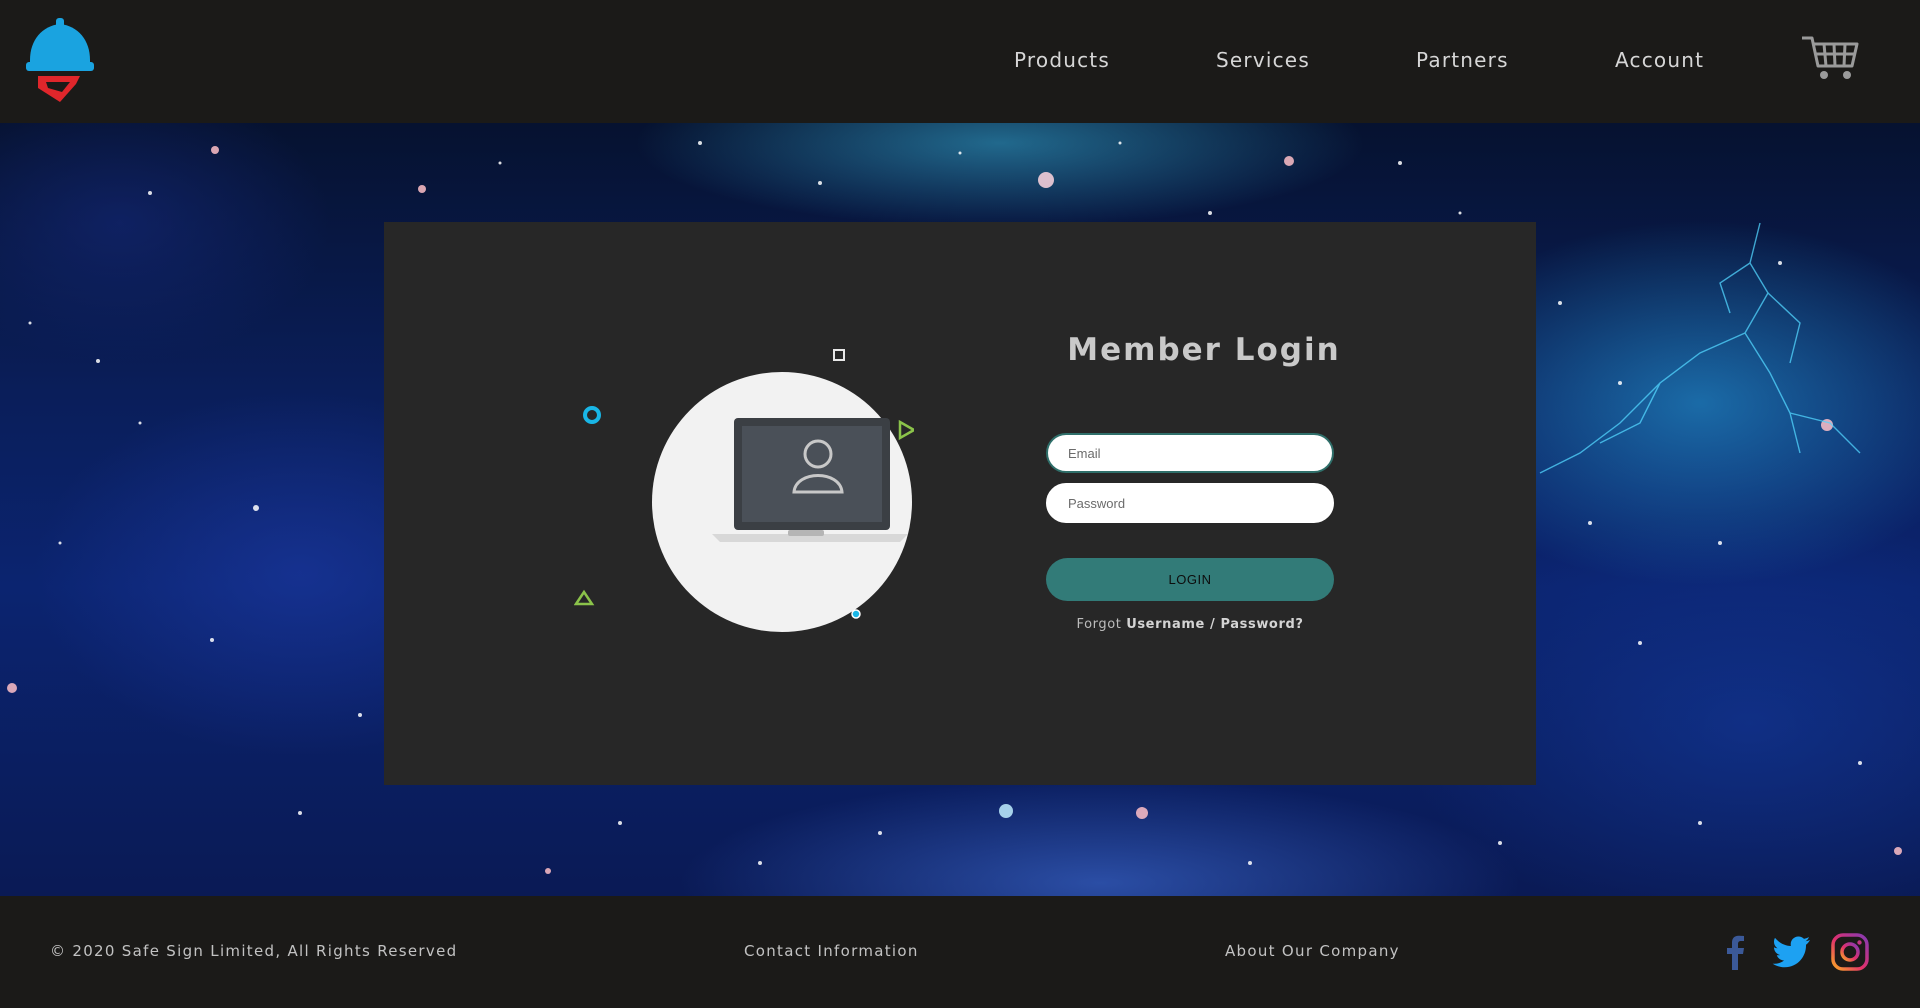  I want to click on email-input, so click(1190, 453).